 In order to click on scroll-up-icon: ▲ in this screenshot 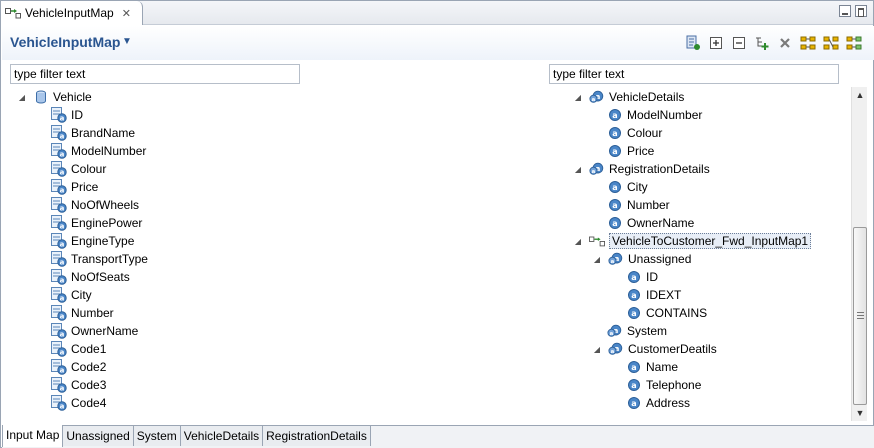, I will do `click(860, 95)`.